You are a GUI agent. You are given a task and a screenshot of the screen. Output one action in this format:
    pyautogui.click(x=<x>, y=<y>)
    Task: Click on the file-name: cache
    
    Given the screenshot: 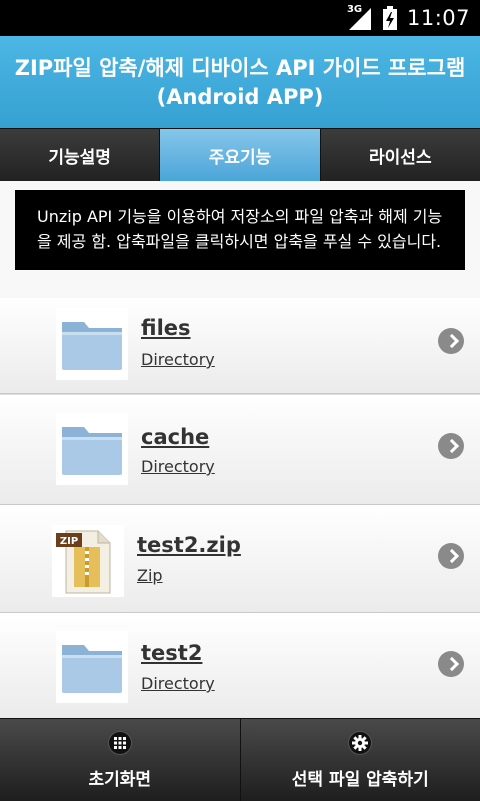 What is the action you would take?
    pyautogui.click(x=175, y=437)
    